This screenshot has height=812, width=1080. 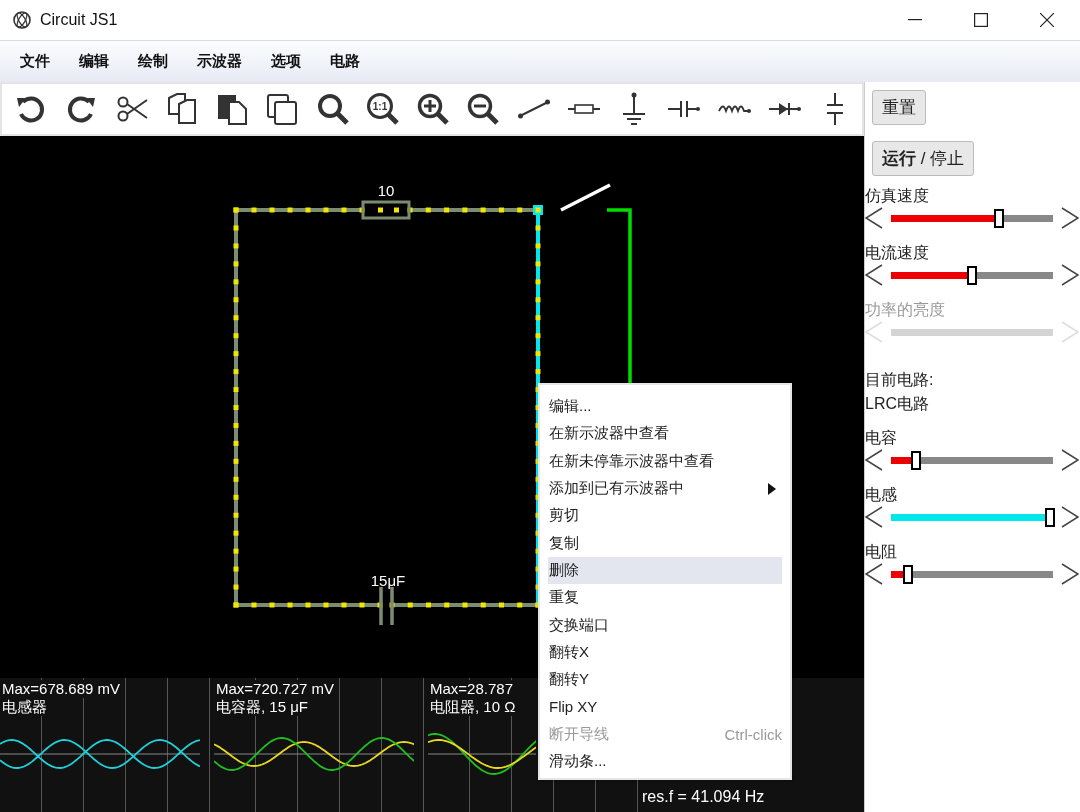 I want to click on context-menu-item: 在新未停靠示波器中查看, so click(x=665, y=461).